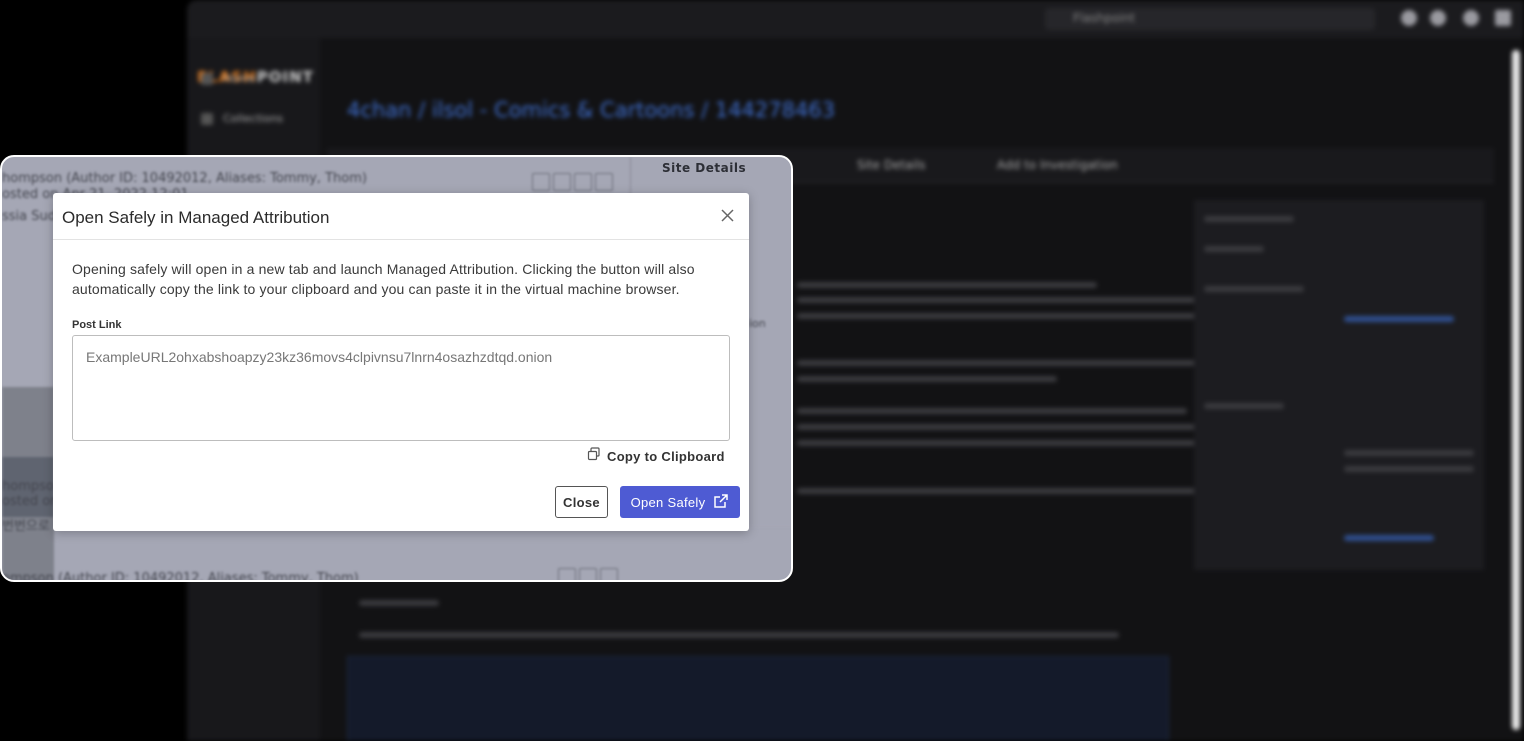 The height and width of the screenshot is (741, 1524). Describe the element at coordinates (668, 502) in the screenshot. I see `open-safely-label: Open Safely` at that location.